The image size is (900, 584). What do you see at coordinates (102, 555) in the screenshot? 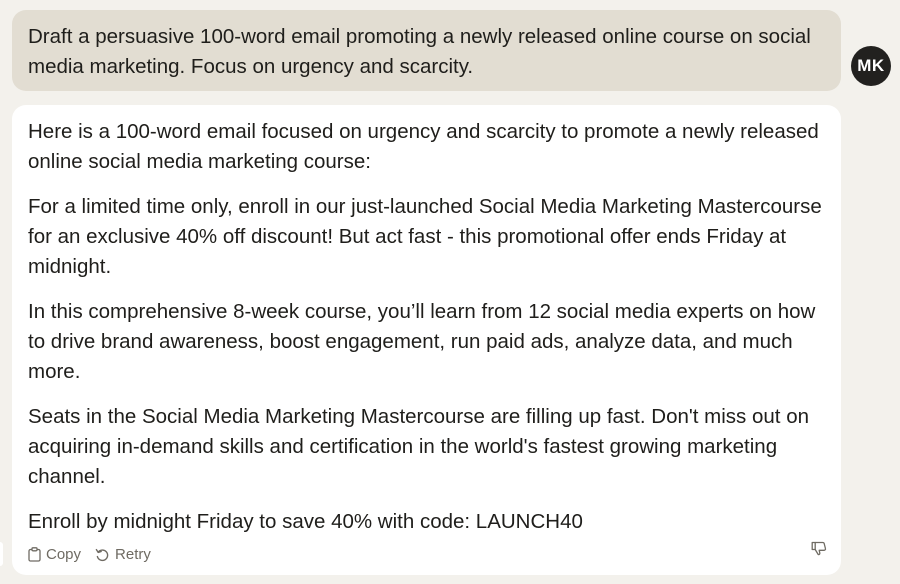
I see `retry-arrow-icon` at bounding box center [102, 555].